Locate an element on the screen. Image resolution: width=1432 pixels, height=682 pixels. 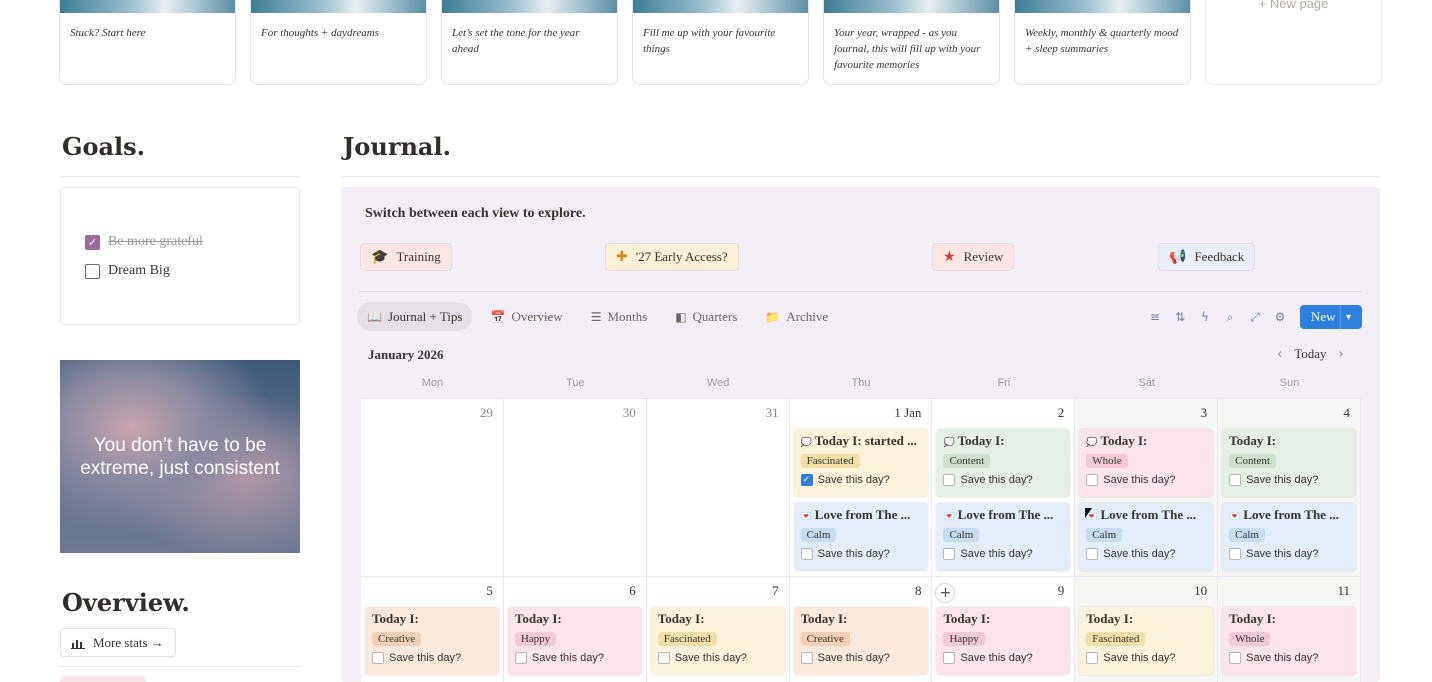
page-card-year-ahead: Let’s set the tone for the year ahead is located at coordinates (529, 42).